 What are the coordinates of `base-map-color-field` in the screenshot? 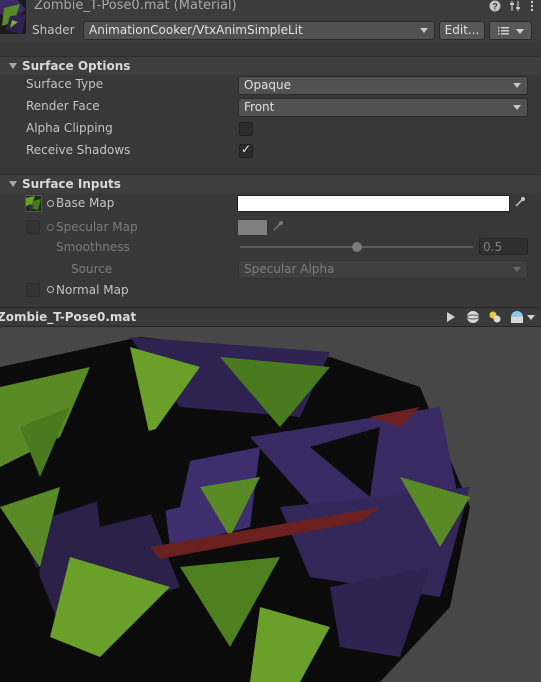 It's located at (373, 203).